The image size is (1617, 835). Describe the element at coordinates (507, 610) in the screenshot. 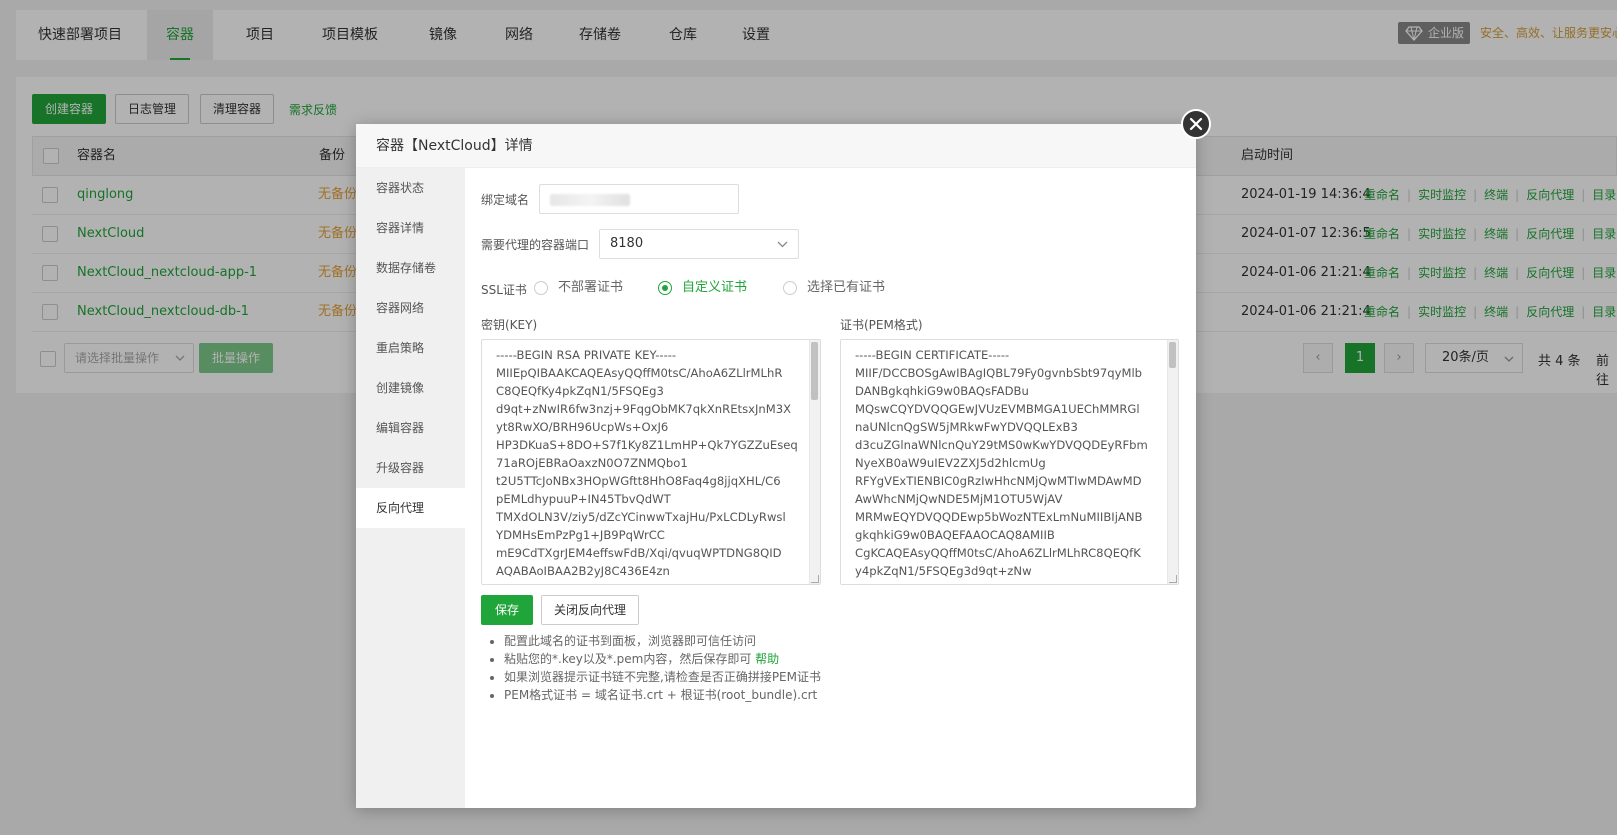

I see `save-button: 保存` at that location.